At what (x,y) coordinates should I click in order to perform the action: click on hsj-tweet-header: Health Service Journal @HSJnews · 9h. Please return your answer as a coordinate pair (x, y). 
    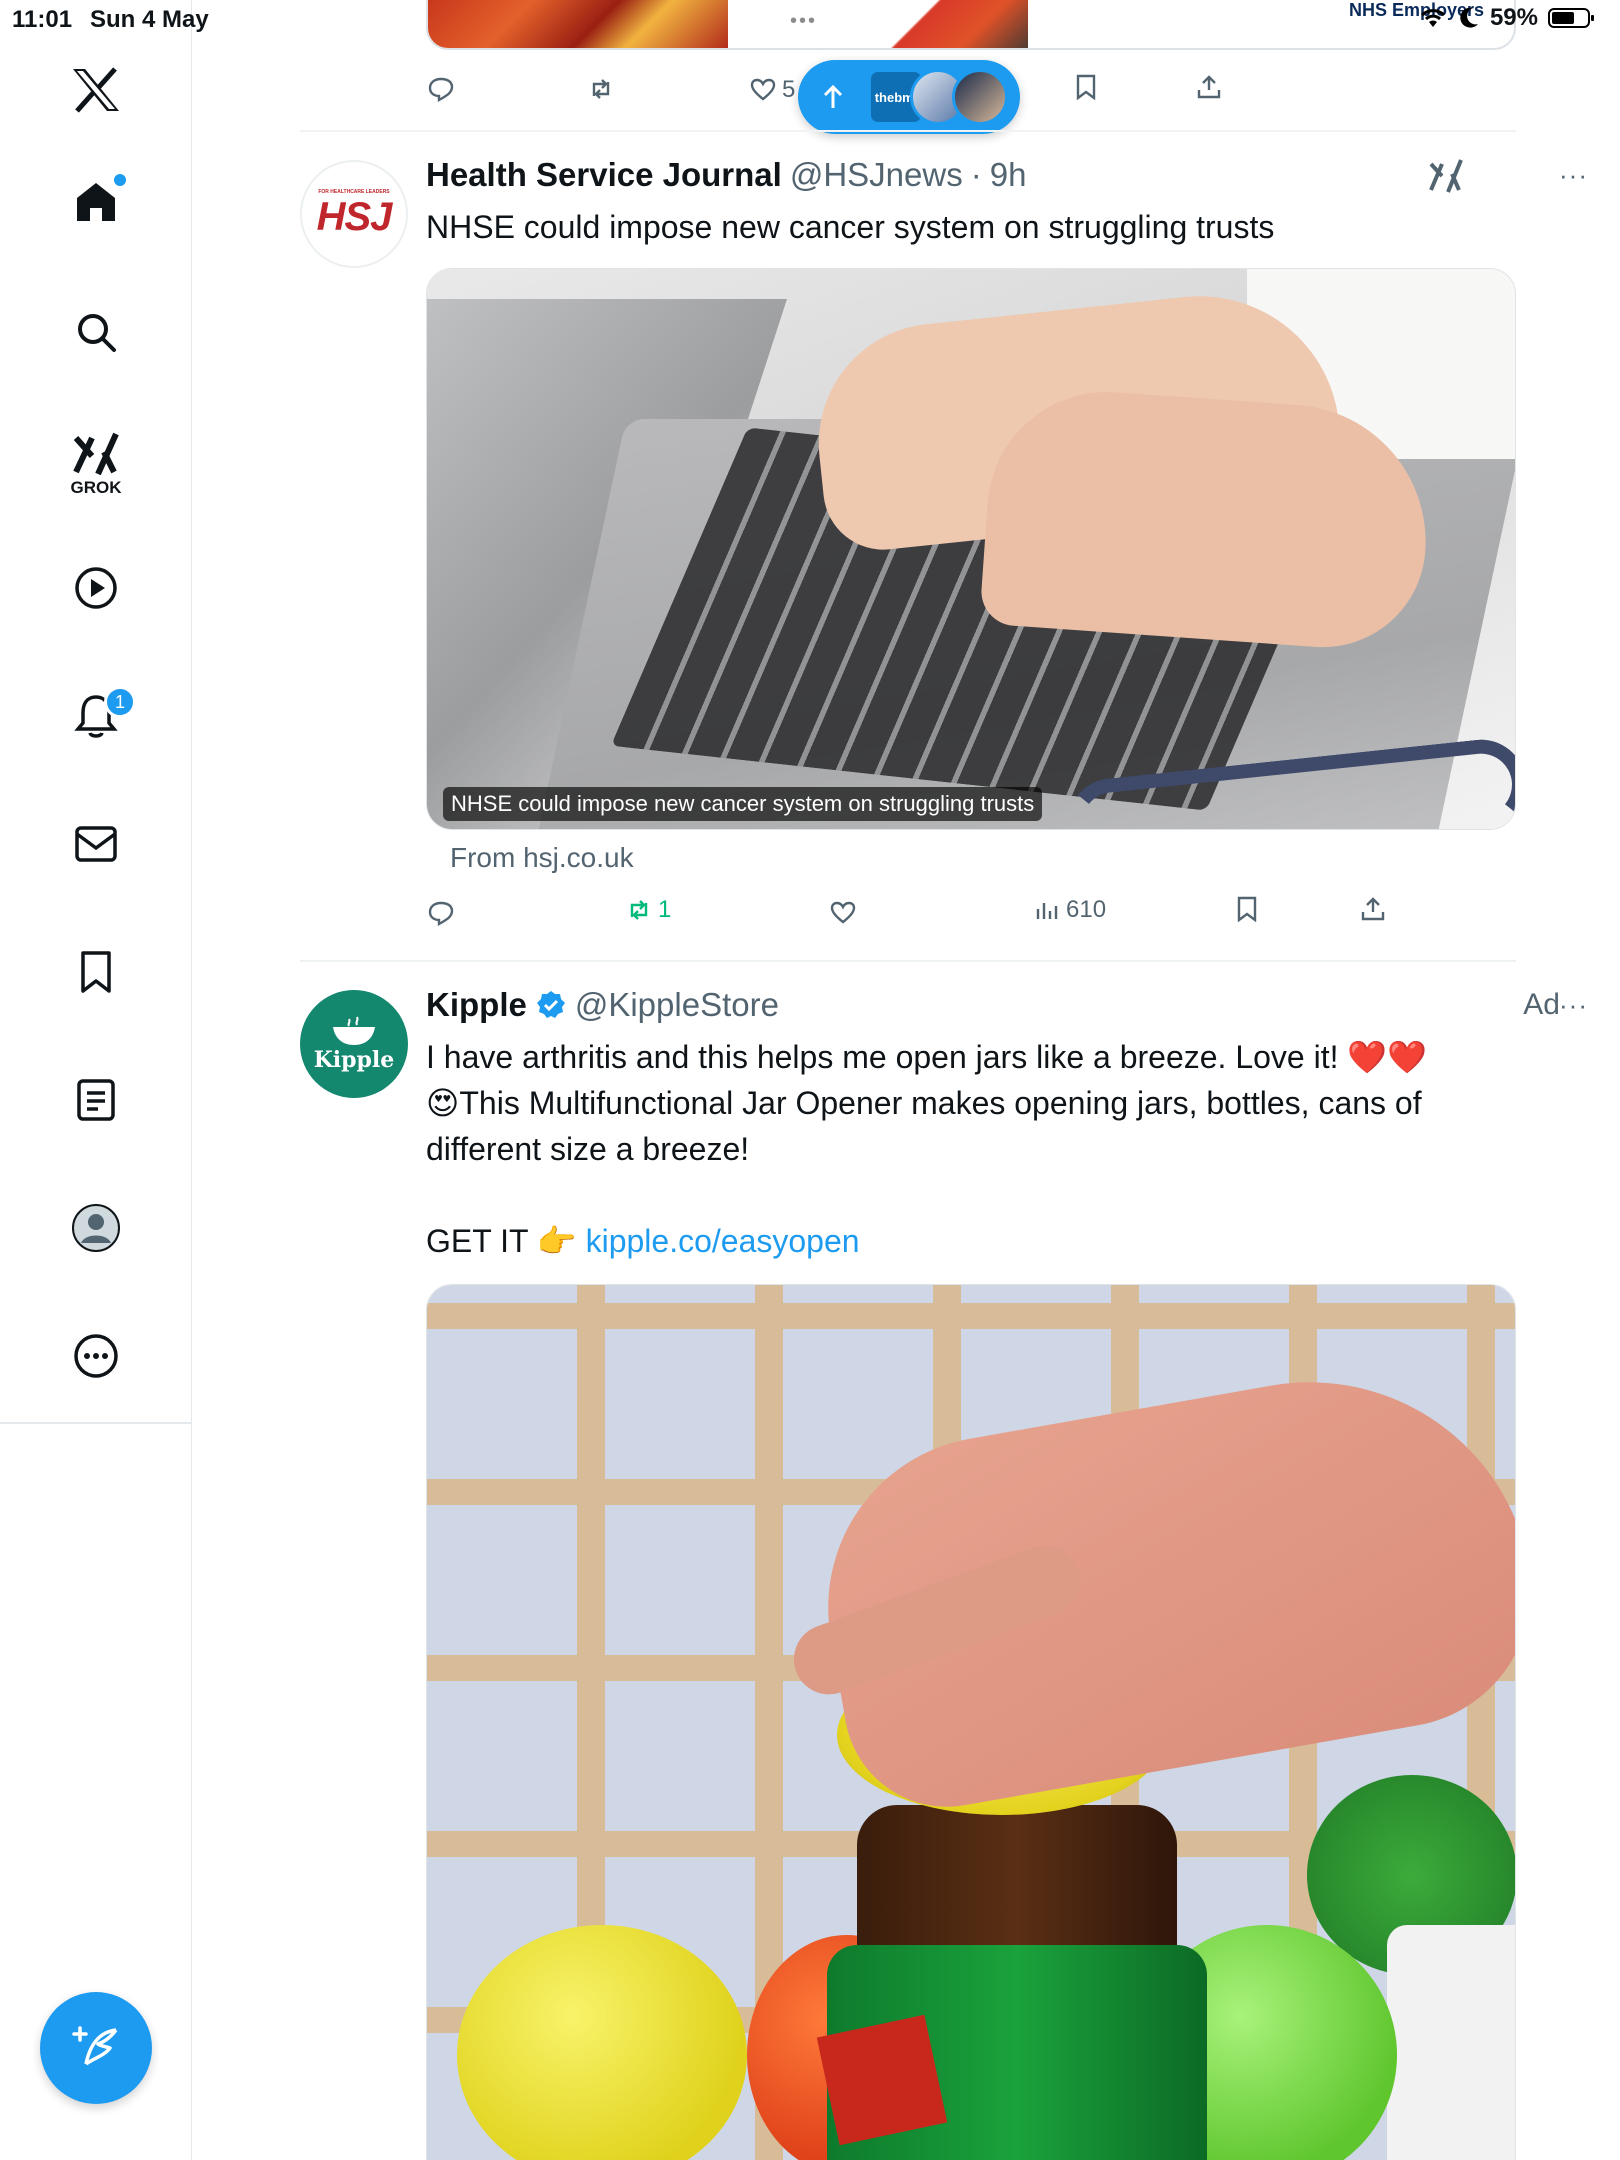
    Looking at the image, I should click on (726, 175).